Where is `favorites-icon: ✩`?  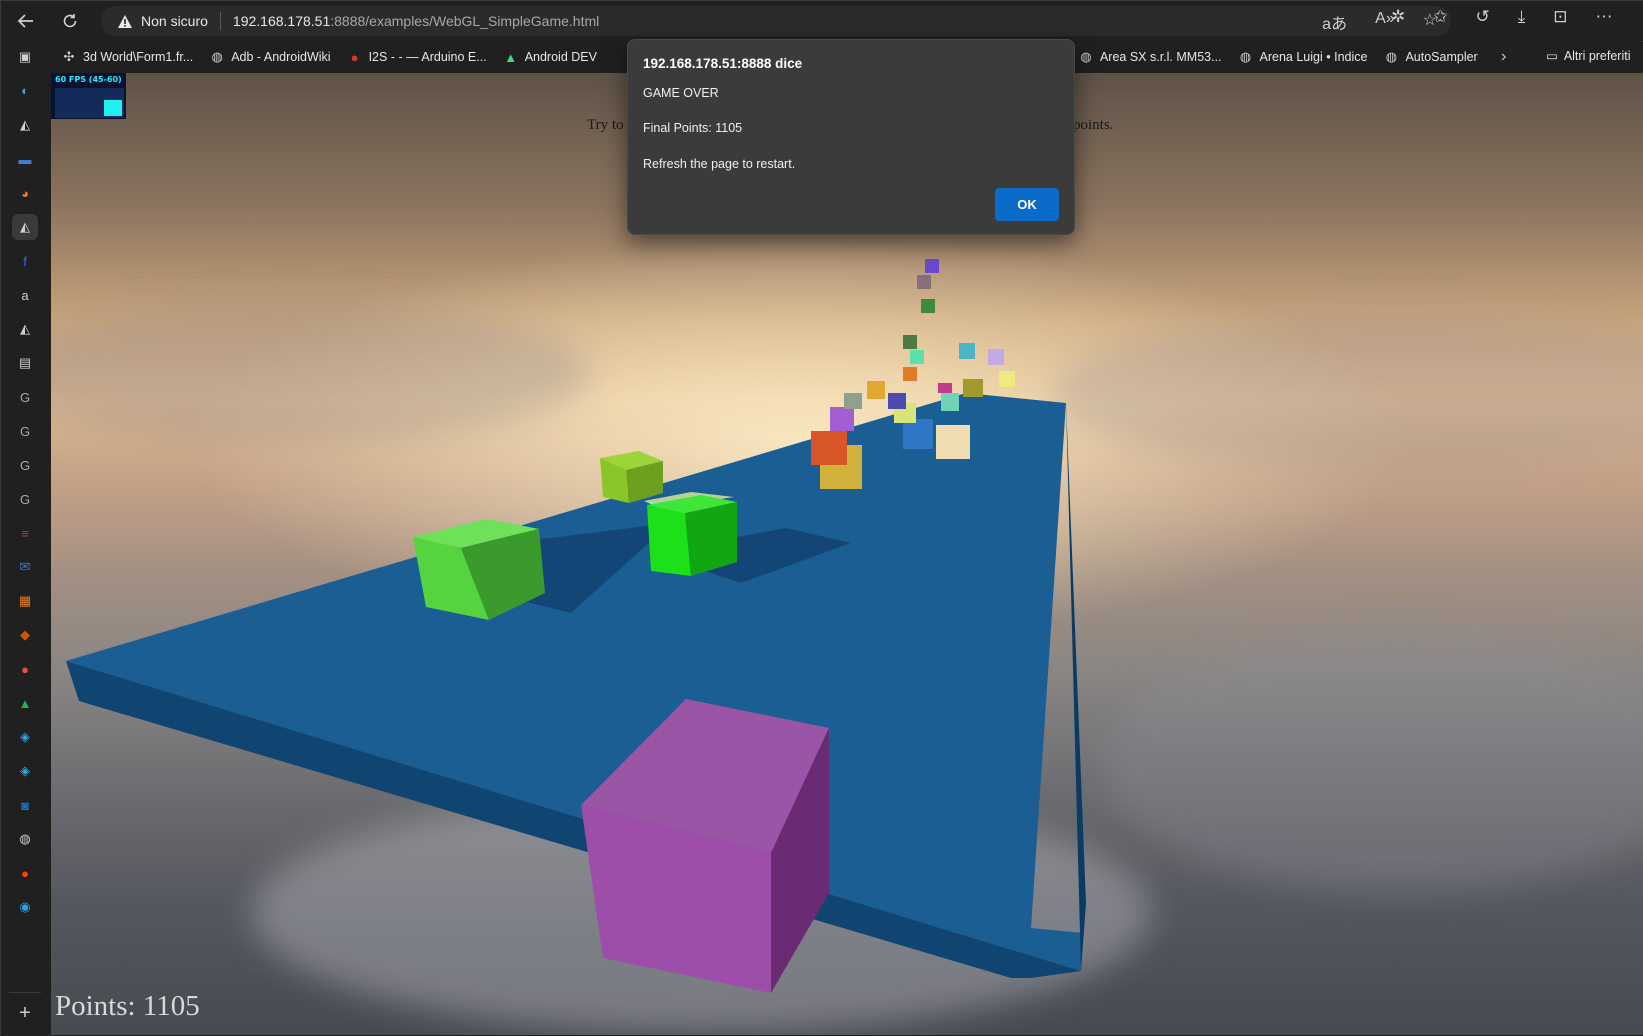
favorites-icon: ✩ is located at coordinates (1440, 17).